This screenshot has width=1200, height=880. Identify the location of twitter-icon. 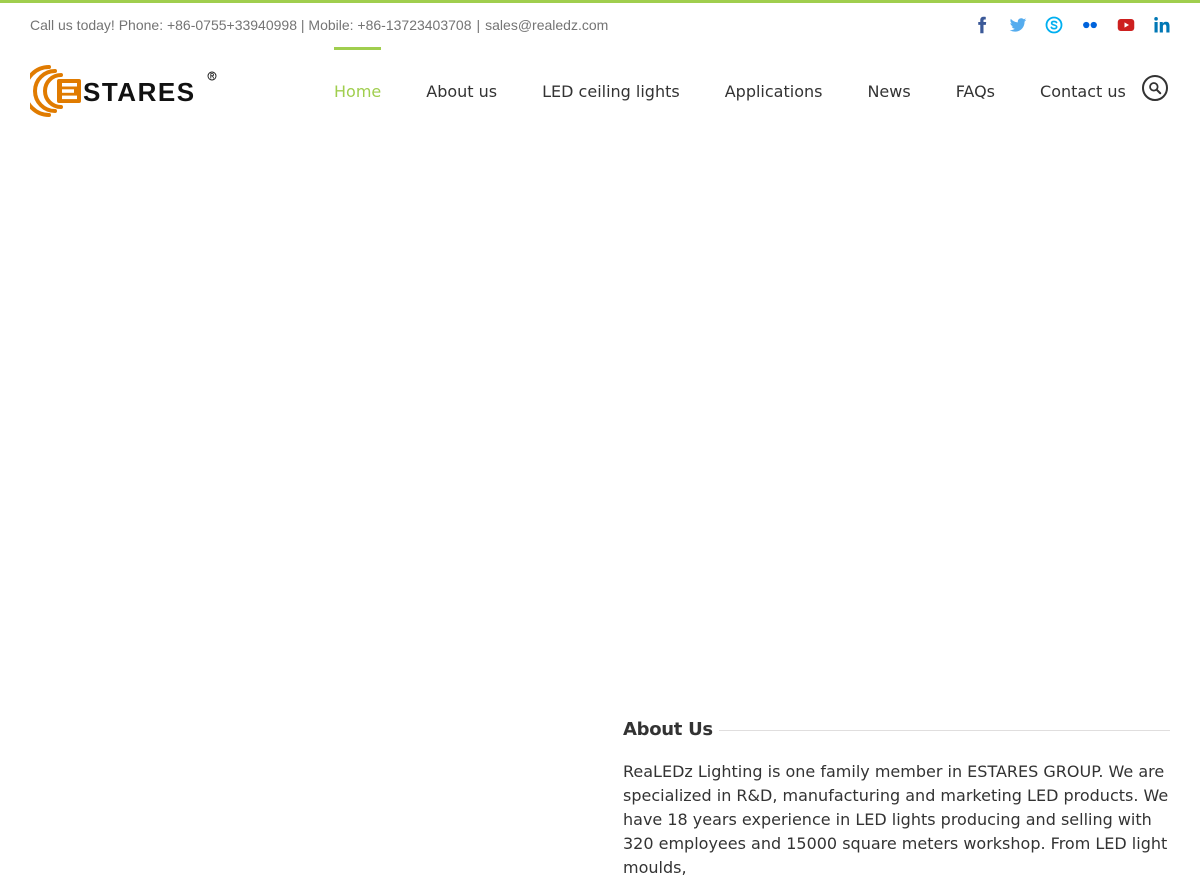
(1018, 25).